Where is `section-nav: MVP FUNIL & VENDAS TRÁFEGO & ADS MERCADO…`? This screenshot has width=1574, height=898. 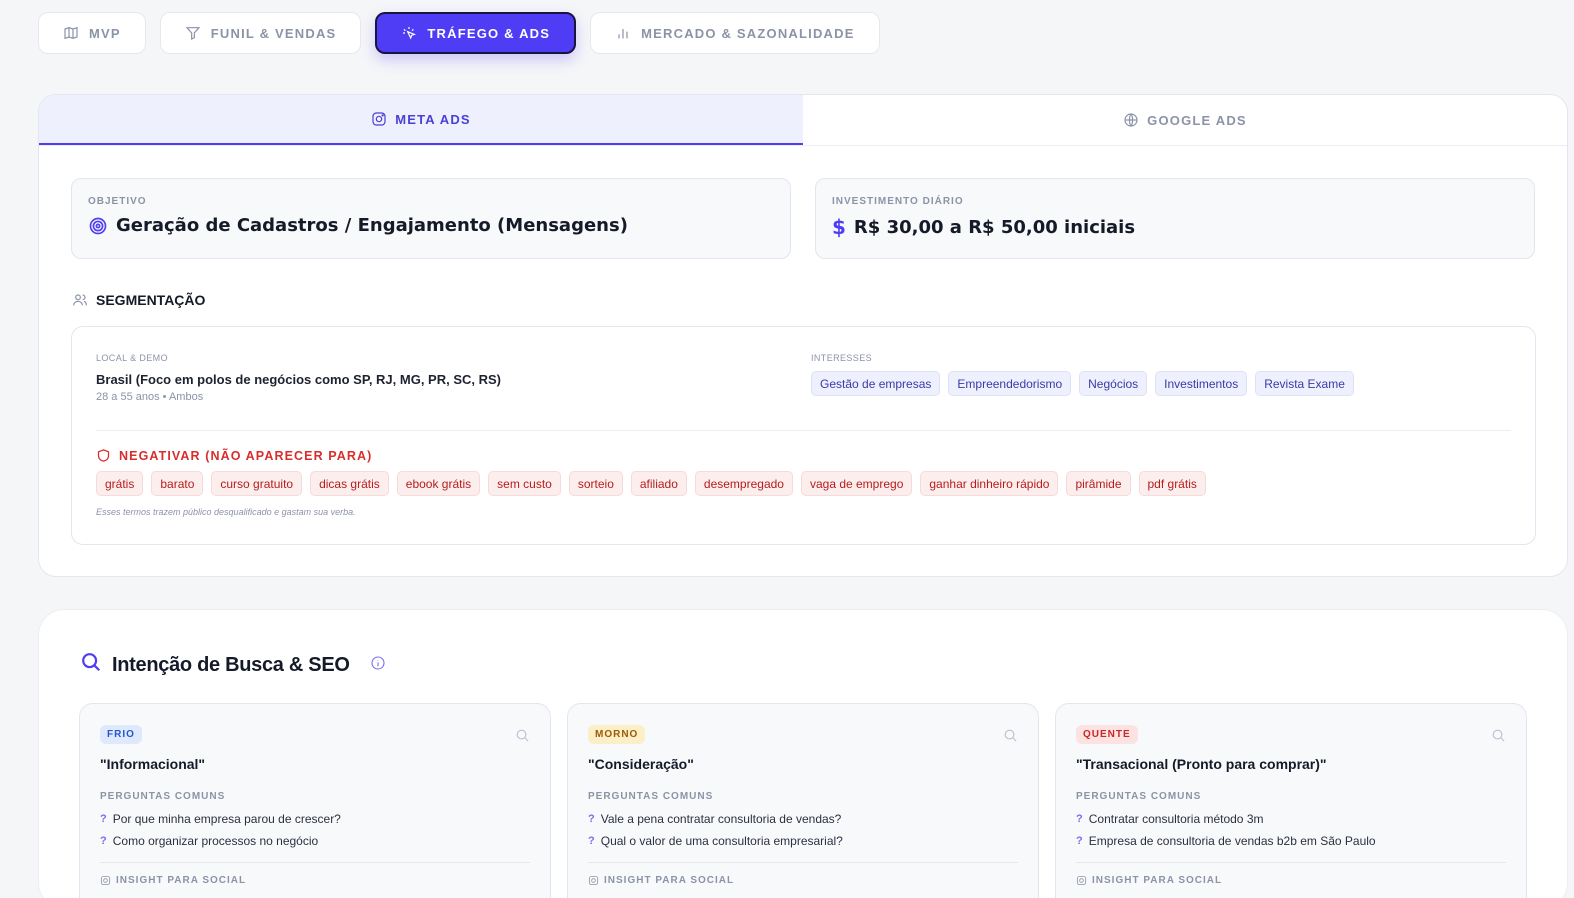 section-nav: MVP FUNIL & VENDAS TRÁFEGO & ADS MERCADO… is located at coordinates (459, 33).